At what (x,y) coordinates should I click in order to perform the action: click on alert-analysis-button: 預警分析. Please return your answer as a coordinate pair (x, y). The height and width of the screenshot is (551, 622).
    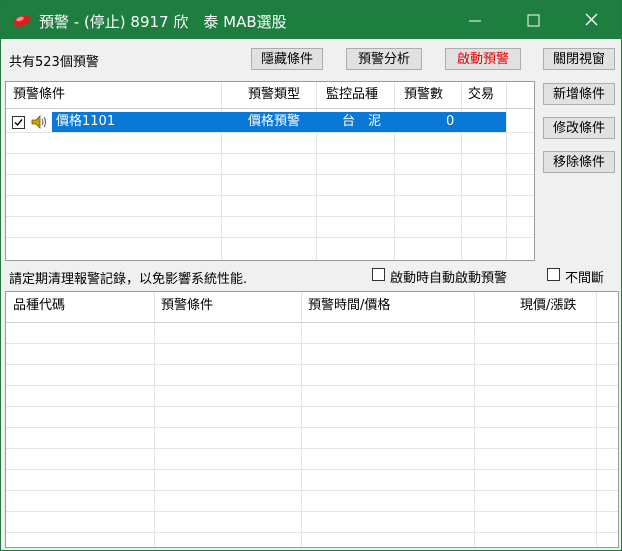
    Looking at the image, I should click on (384, 59).